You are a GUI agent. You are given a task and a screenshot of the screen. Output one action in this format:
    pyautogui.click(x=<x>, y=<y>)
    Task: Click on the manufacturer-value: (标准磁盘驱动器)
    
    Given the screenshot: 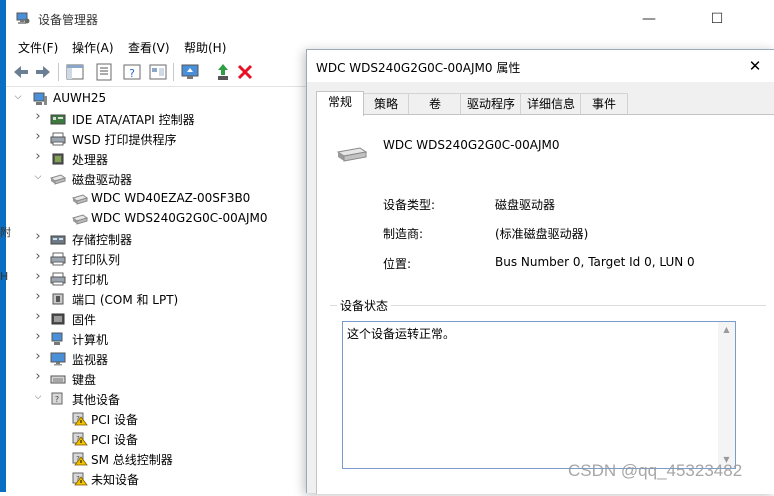 What is the action you would take?
    pyautogui.click(x=542, y=234)
    